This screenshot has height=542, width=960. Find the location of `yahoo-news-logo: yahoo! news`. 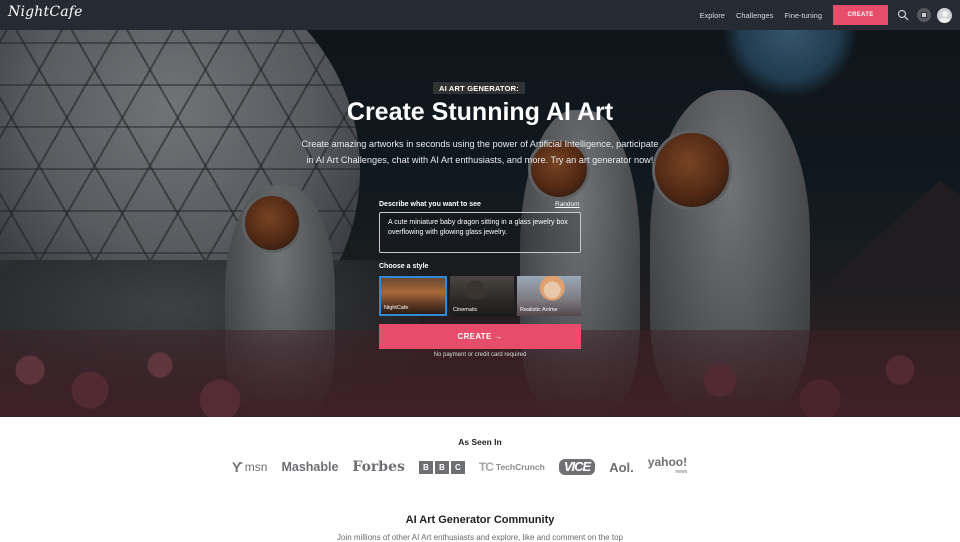

yahoo-news-logo: yahoo! news is located at coordinates (667, 467).